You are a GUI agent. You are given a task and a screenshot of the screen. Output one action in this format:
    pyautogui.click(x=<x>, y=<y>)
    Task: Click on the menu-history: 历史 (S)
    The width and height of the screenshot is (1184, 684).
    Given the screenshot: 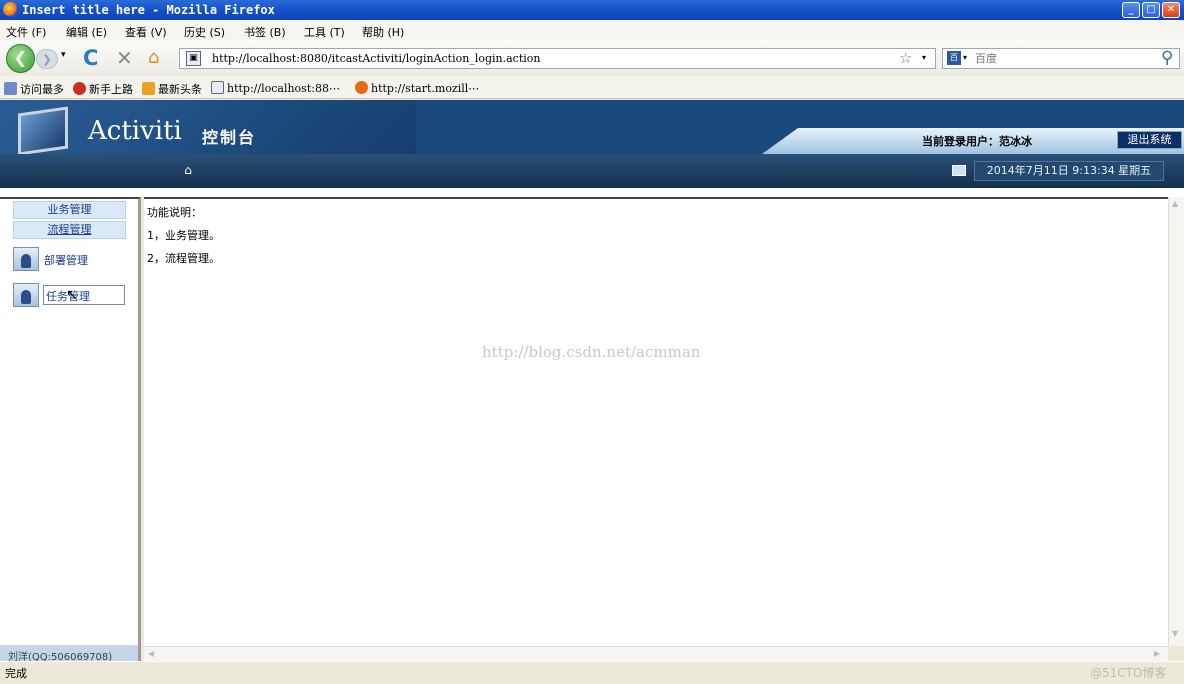 What is the action you would take?
    pyautogui.click(x=204, y=32)
    